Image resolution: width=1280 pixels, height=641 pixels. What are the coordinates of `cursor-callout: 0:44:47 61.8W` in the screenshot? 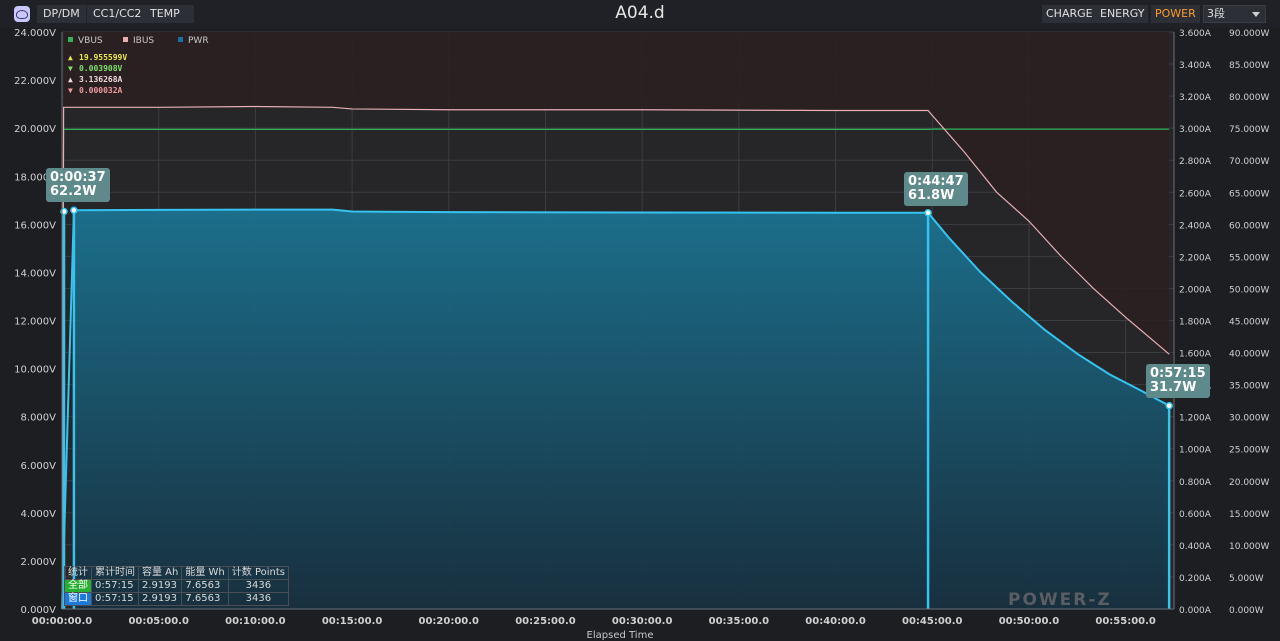 It's located at (936, 189).